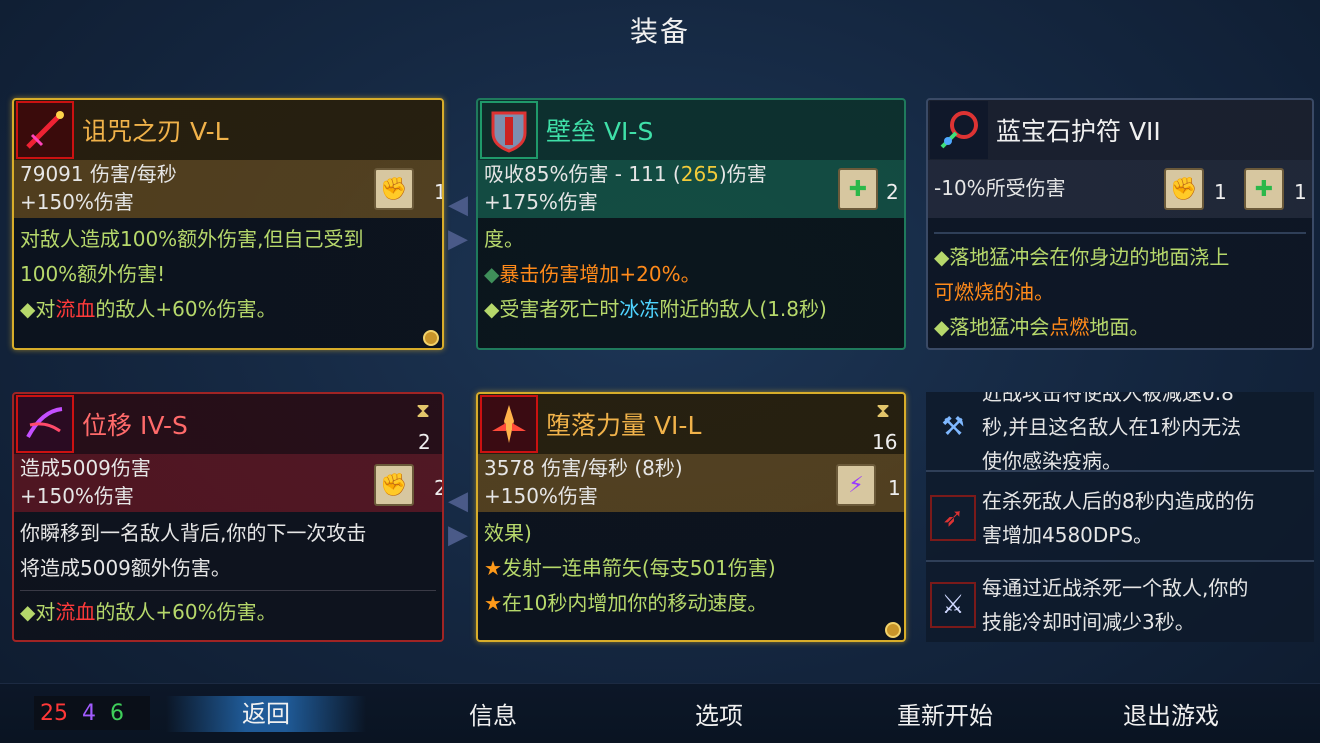 The image size is (1320, 743). What do you see at coordinates (659, 31) in the screenshot?
I see `screen-title: 装备` at bounding box center [659, 31].